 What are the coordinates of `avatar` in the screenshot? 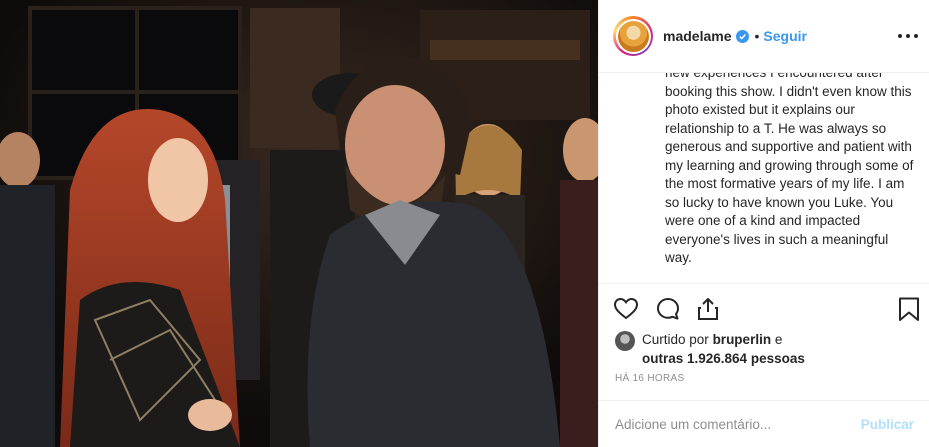 It's located at (633, 36).